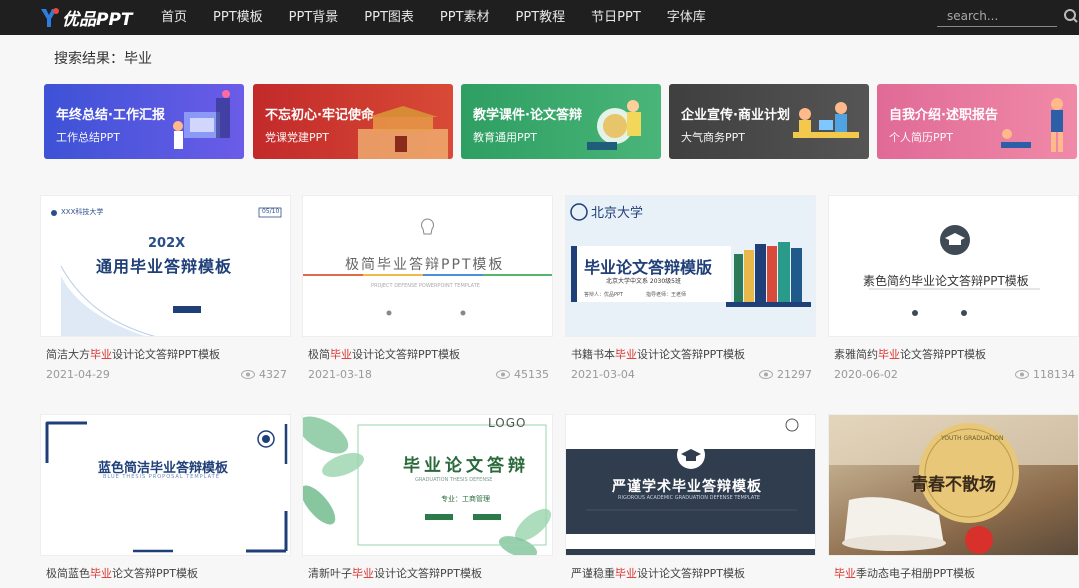 The width and height of the screenshot is (1079, 588). What do you see at coordinates (395, 573) in the screenshot?
I see `template-title: 清新叶子毕业设计论文答辩PPT模板` at bounding box center [395, 573].